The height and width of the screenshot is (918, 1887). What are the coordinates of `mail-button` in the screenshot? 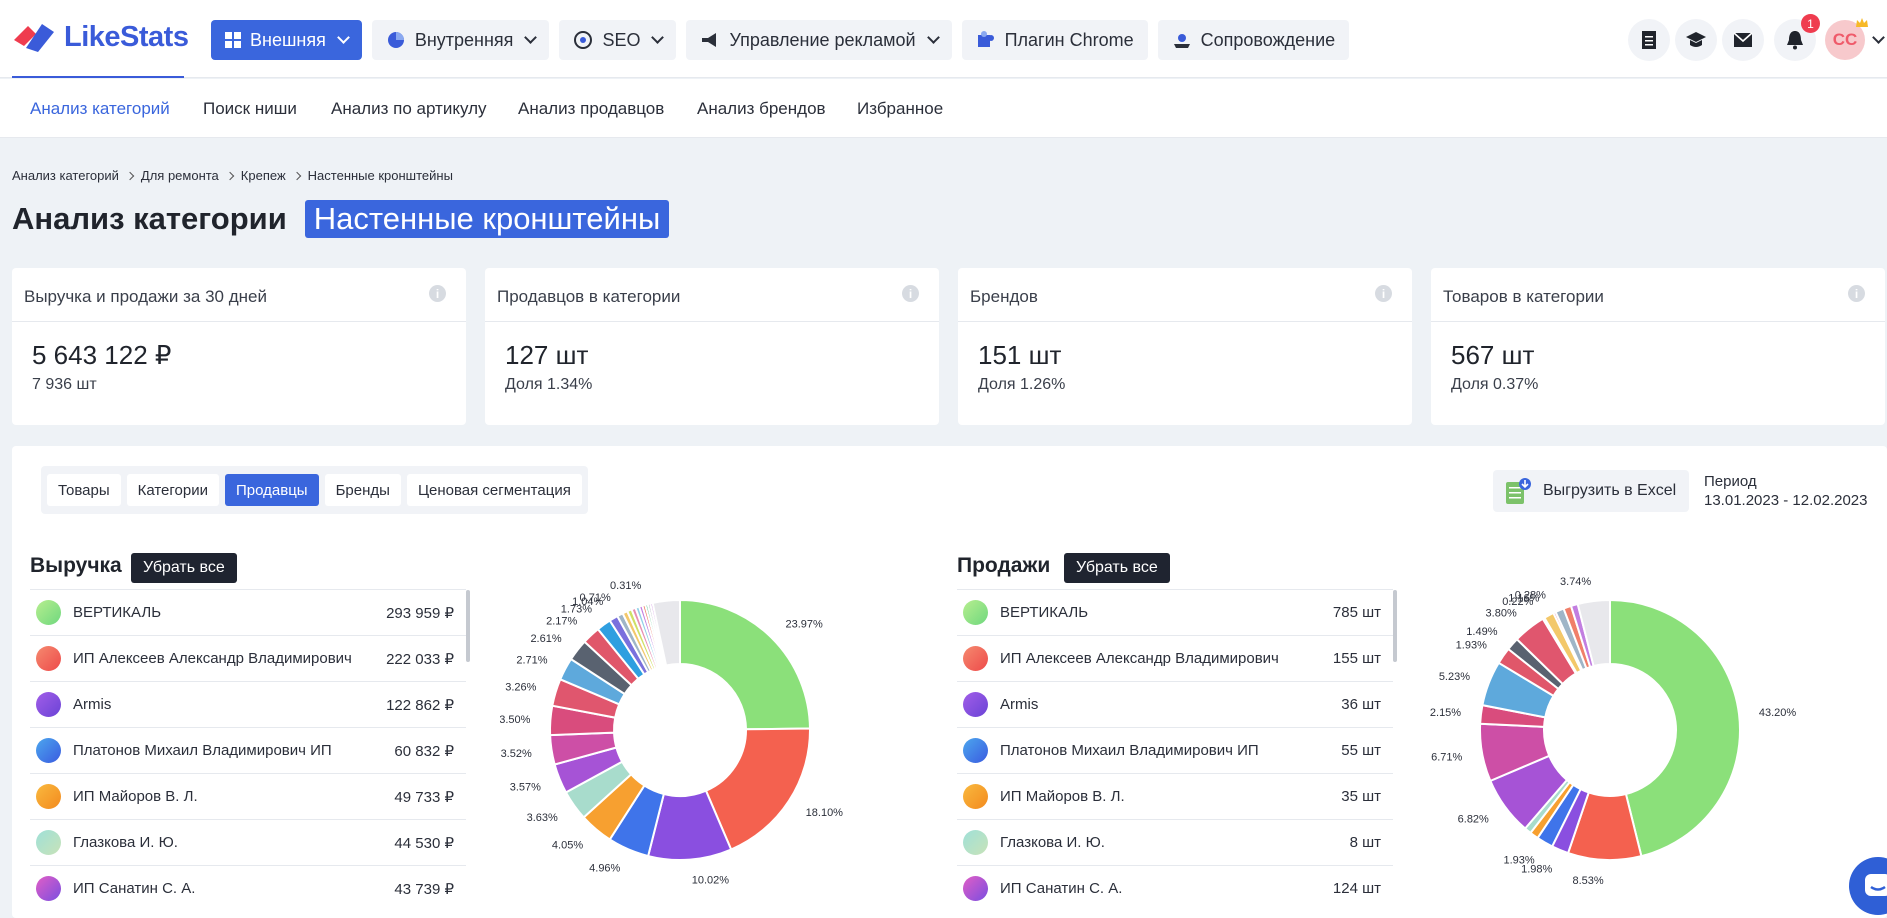 It's located at (1743, 40).